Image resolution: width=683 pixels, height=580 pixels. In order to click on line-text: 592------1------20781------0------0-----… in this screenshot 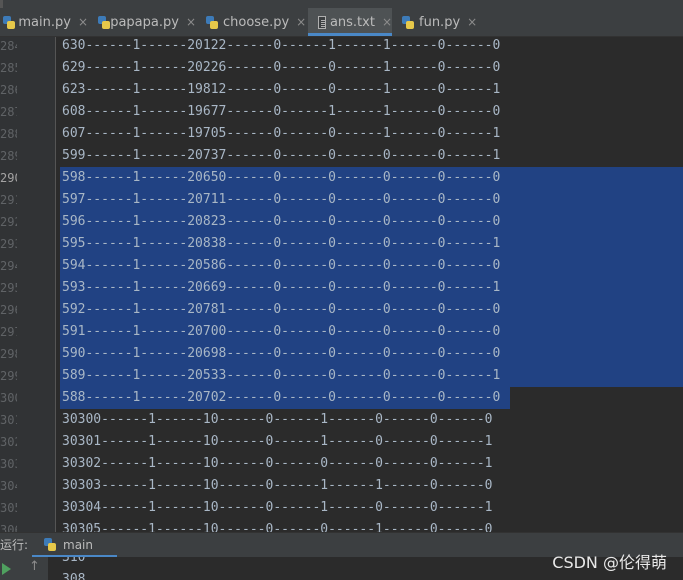, I will do `click(281, 309)`.